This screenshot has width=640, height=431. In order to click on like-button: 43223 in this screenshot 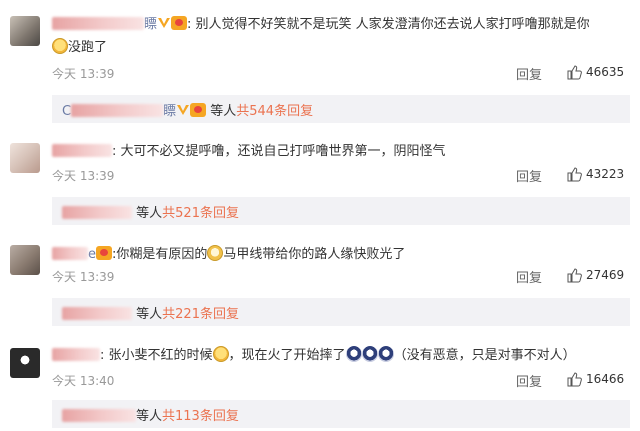, I will do `click(595, 174)`.